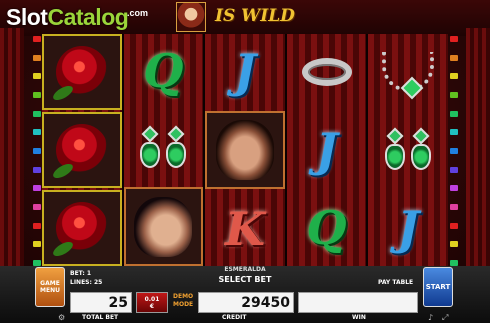 The image size is (490, 323). Describe the element at coordinates (359, 317) in the screenshot. I see `win-label: WIN` at that location.